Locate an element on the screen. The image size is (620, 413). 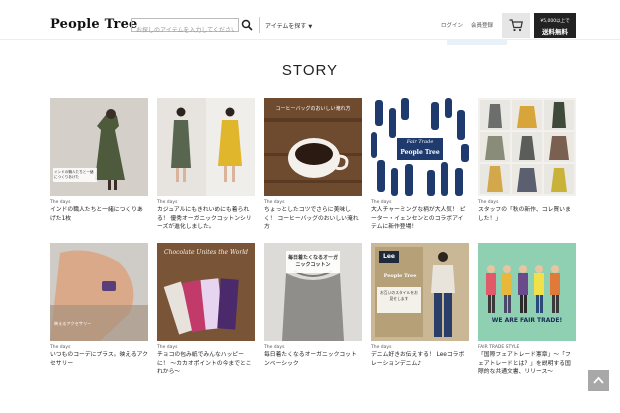
image-overlay-text: お互いのスタイルをお見せします is located at coordinates (399, 295).